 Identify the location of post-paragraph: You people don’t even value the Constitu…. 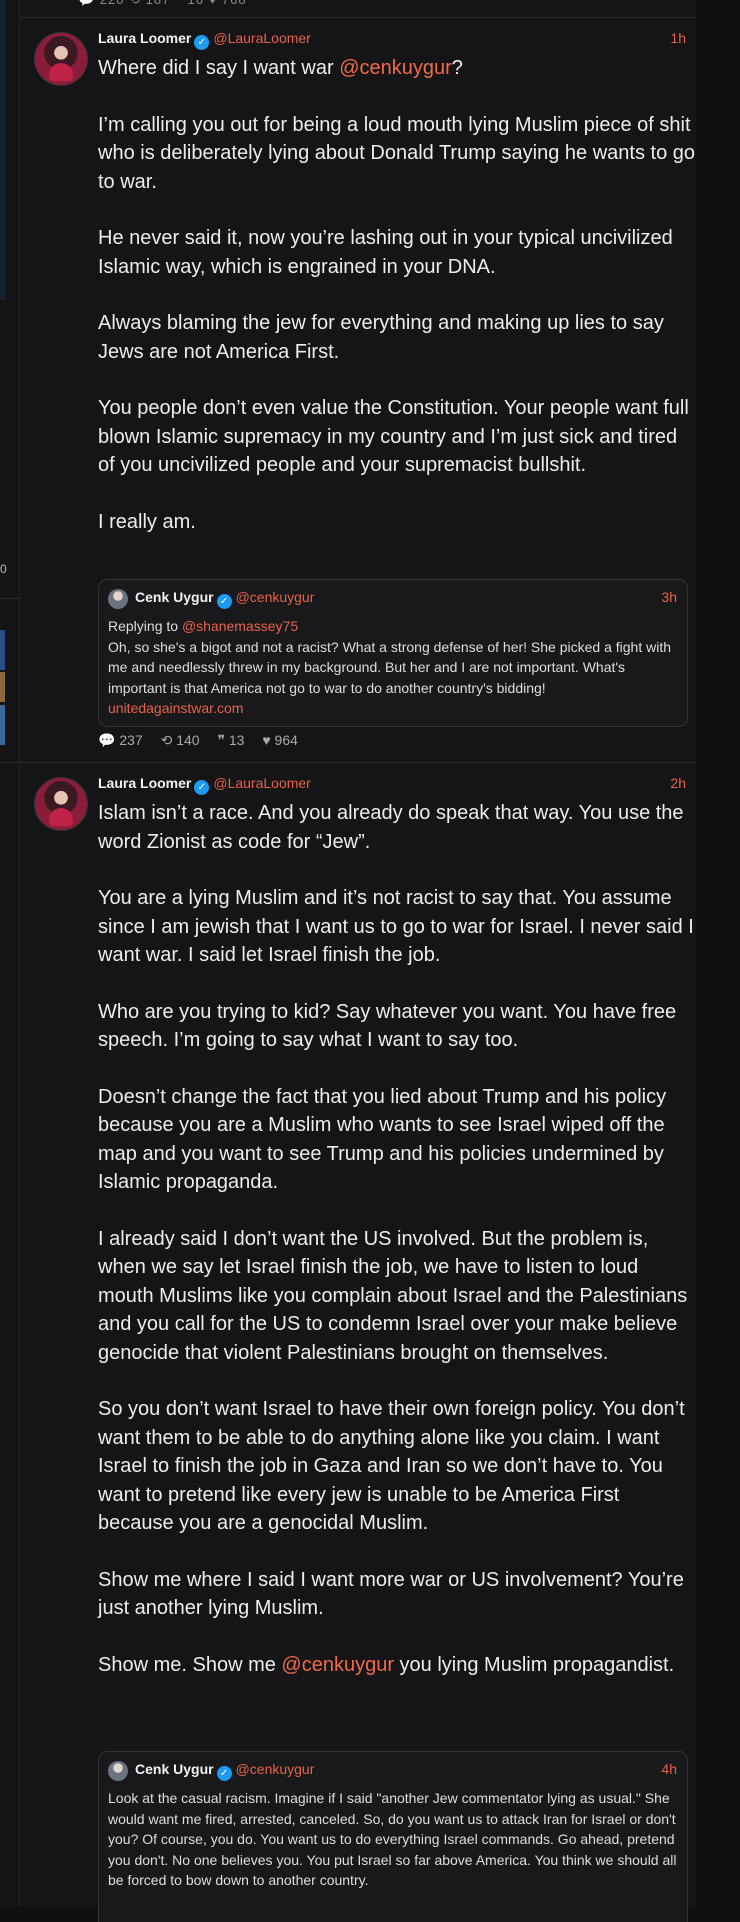
(393, 436).